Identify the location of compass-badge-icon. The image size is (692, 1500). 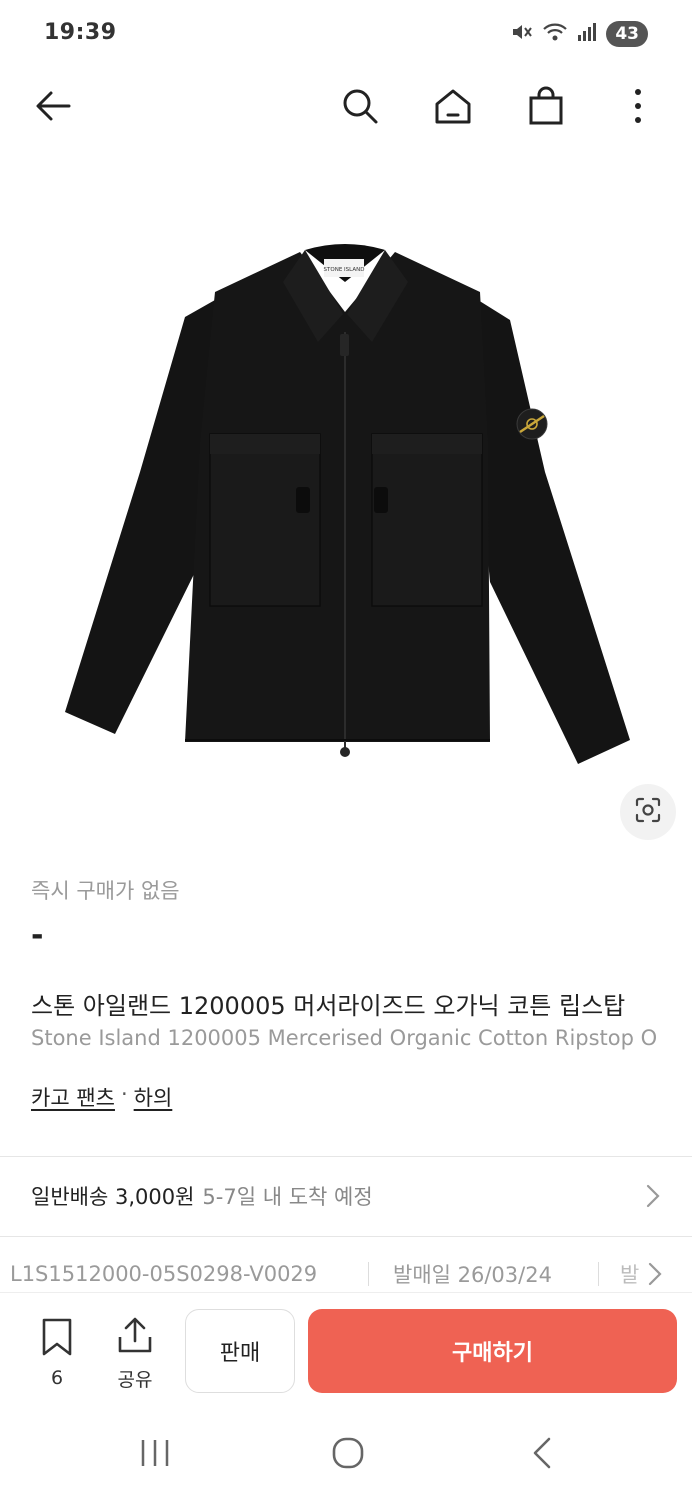
(532, 424).